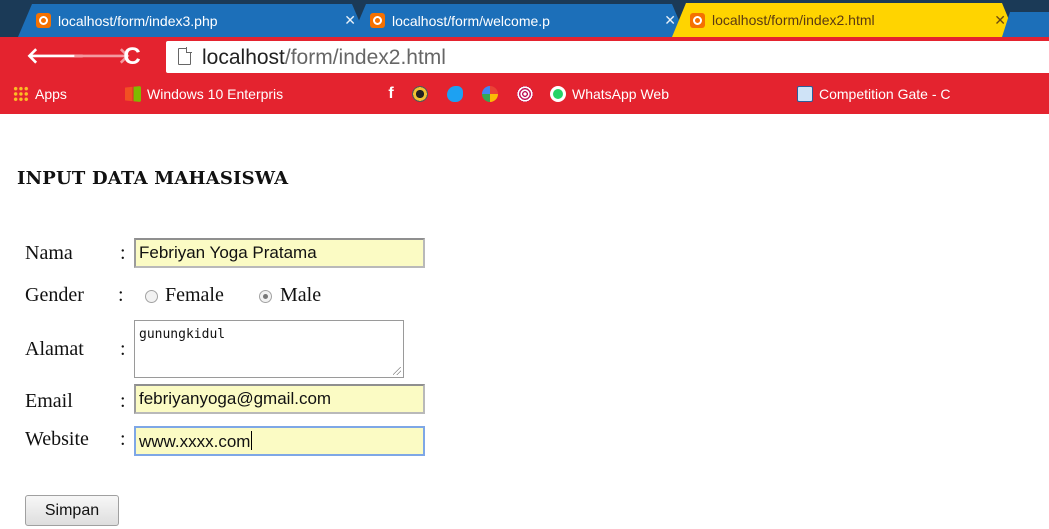 The width and height of the screenshot is (1049, 529). What do you see at coordinates (805, 94) in the screenshot?
I see `competition-gate-icon` at bounding box center [805, 94].